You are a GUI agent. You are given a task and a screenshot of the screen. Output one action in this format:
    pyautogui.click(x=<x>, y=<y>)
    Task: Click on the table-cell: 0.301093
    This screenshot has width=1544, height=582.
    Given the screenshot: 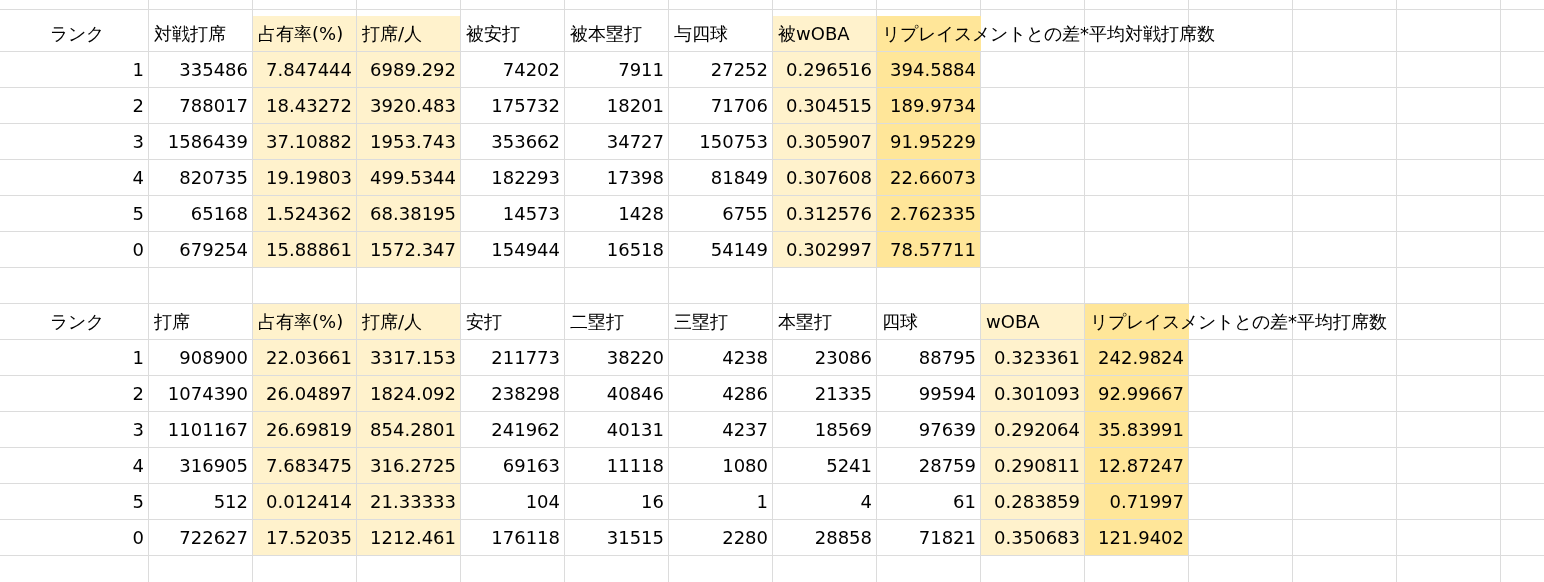 What is the action you would take?
    pyautogui.click(x=1033, y=394)
    